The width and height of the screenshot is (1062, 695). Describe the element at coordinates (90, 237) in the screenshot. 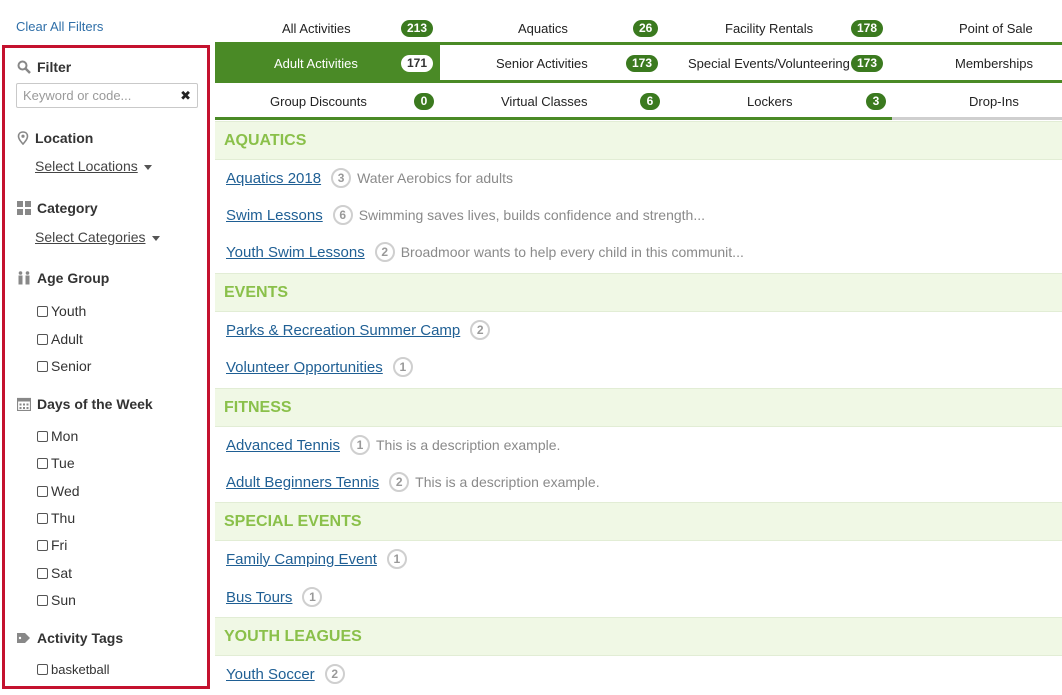

I see `select-categories-label: Select Categories` at that location.